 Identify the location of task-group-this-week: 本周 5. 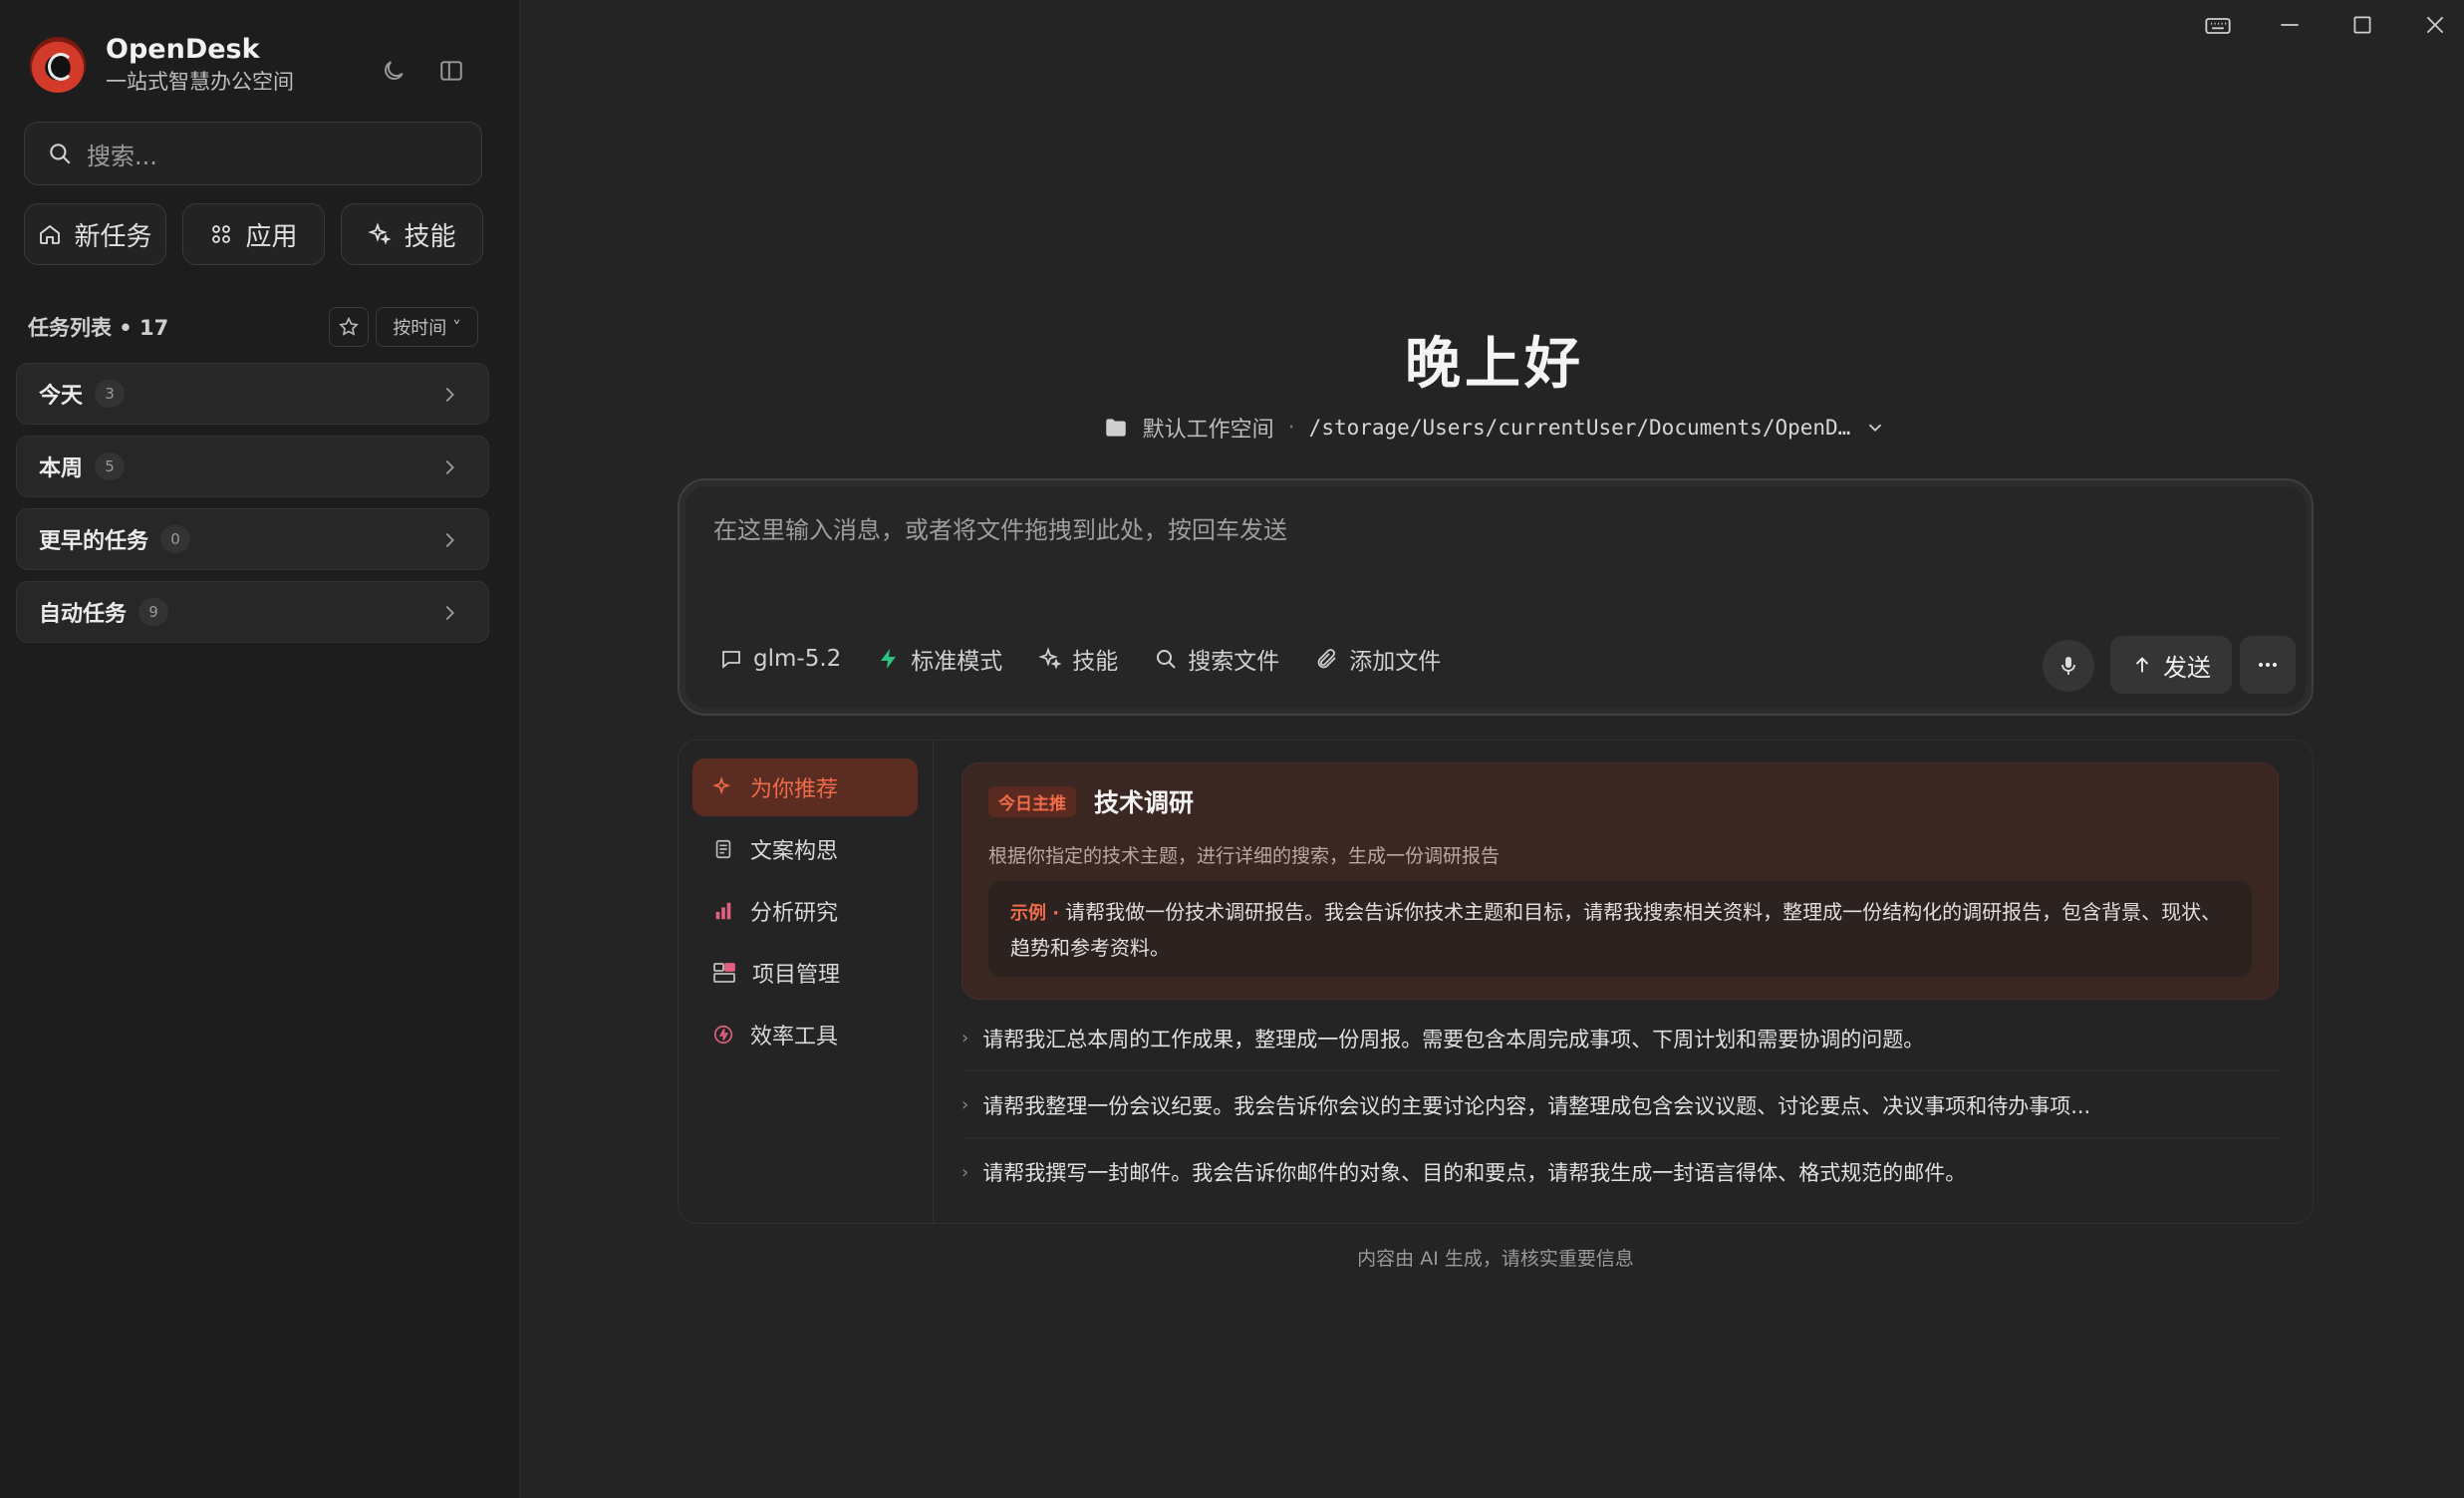
(252, 466).